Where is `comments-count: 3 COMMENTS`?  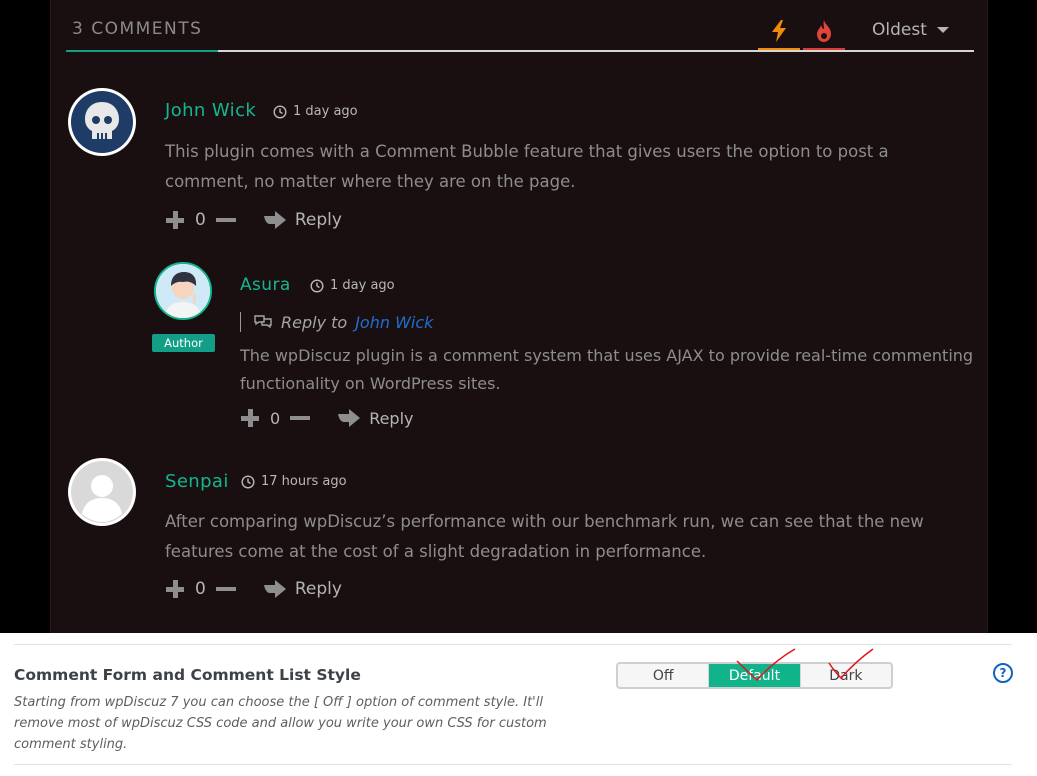
comments-count: 3 COMMENTS is located at coordinates (137, 29).